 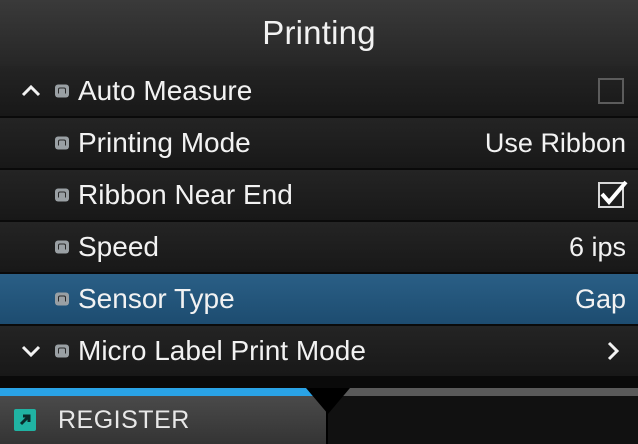 I want to click on menu-item-sensor-type: Sensor Type Gap, so click(x=319, y=300).